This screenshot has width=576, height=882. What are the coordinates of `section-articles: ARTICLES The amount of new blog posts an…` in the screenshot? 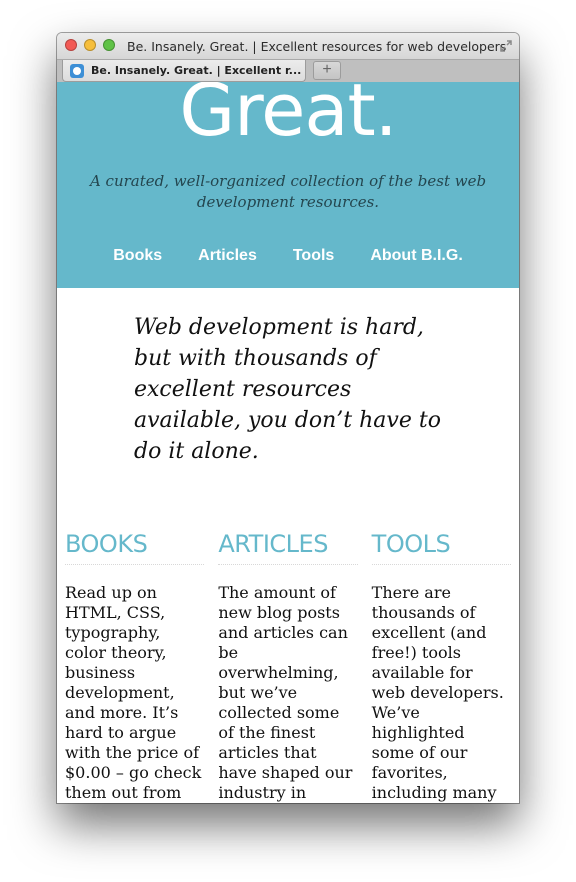 It's located at (288, 666).